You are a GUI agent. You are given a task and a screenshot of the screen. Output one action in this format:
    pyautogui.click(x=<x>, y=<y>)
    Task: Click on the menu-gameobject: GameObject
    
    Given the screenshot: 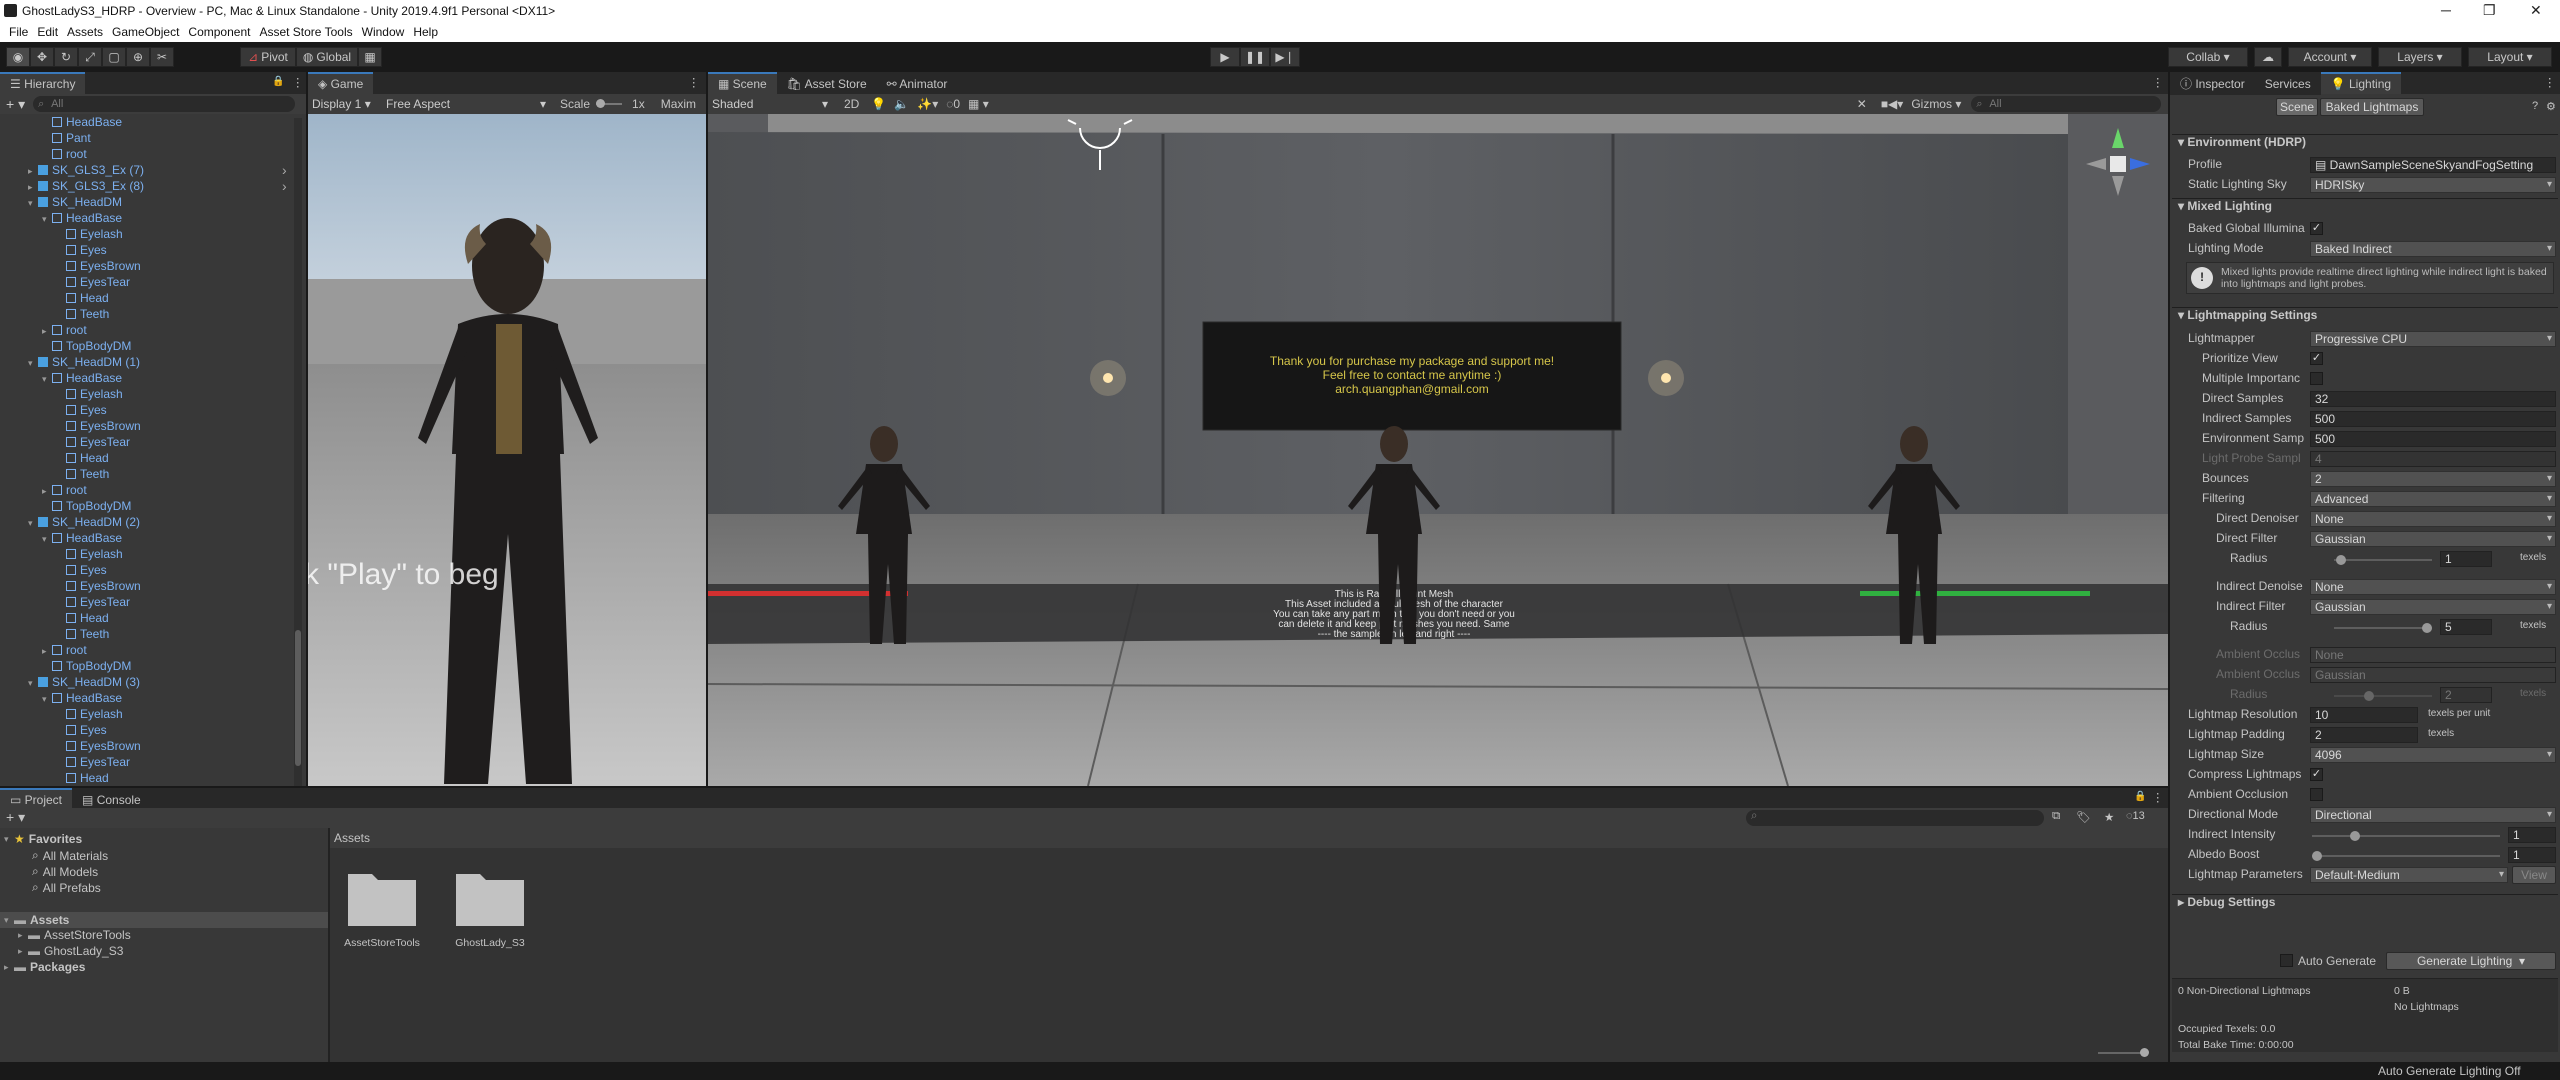 What is the action you would take?
    pyautogui.click(x=145, y=32)
    